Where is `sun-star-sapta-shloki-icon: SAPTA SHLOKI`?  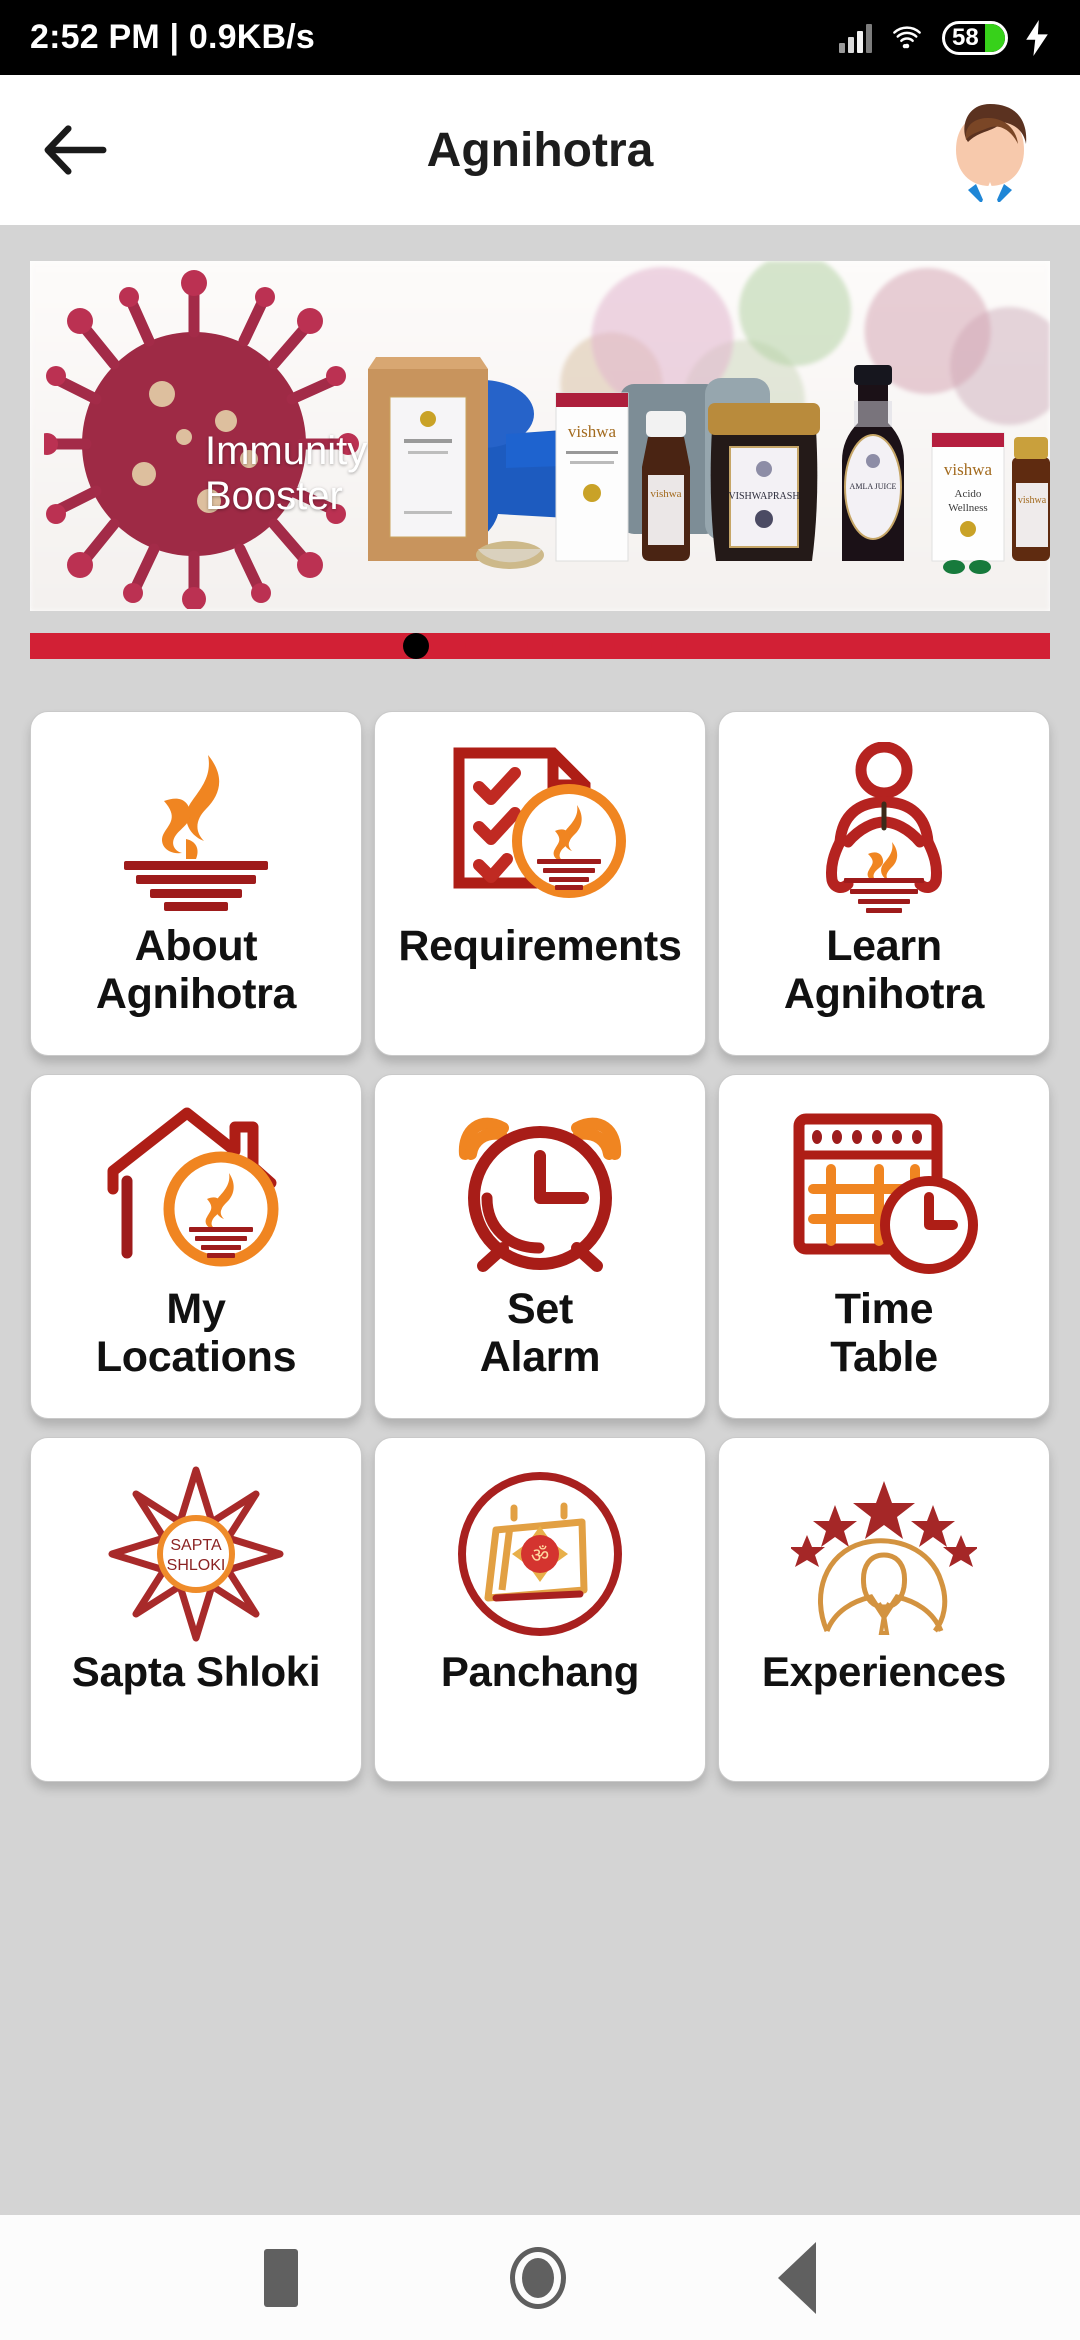
sun-star-sapta-shloki-icon: SAPTA SHLOKI is located at coordinates (196, 1554).